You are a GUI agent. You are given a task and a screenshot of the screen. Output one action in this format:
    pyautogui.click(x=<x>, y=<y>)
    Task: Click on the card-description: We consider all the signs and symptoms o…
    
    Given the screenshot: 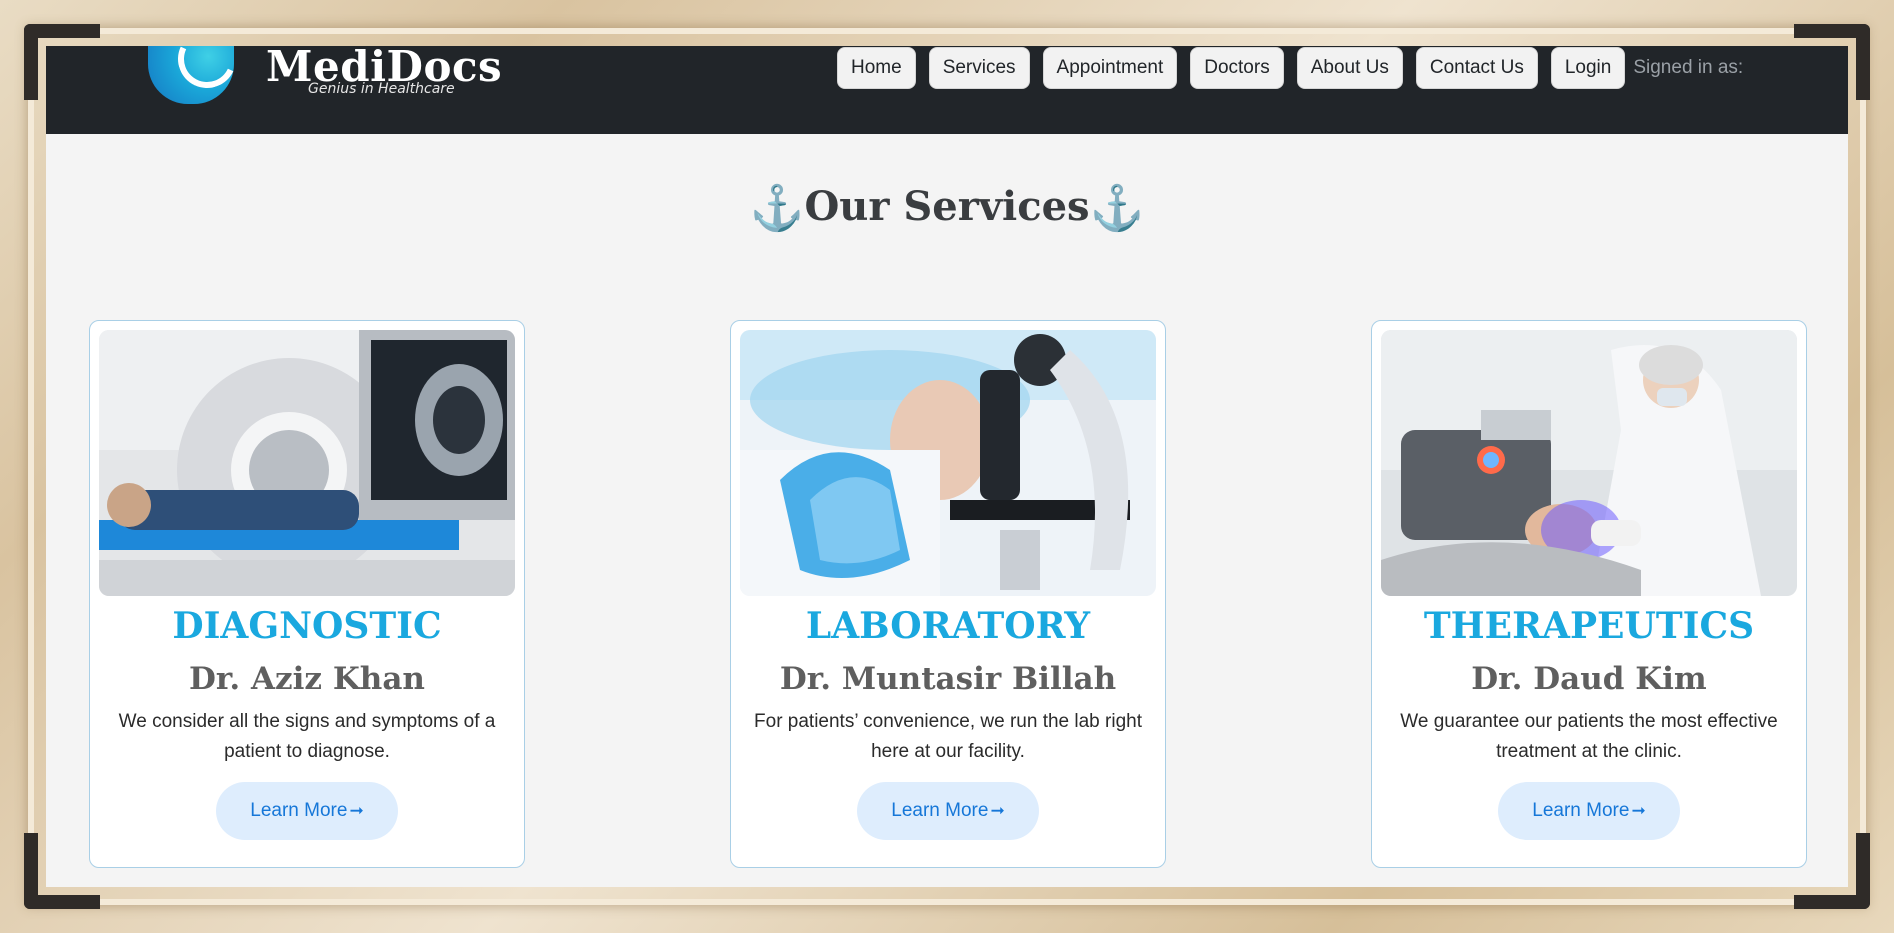 What is the action you would take?
    pyautogui.click(x=307, y=736)
    